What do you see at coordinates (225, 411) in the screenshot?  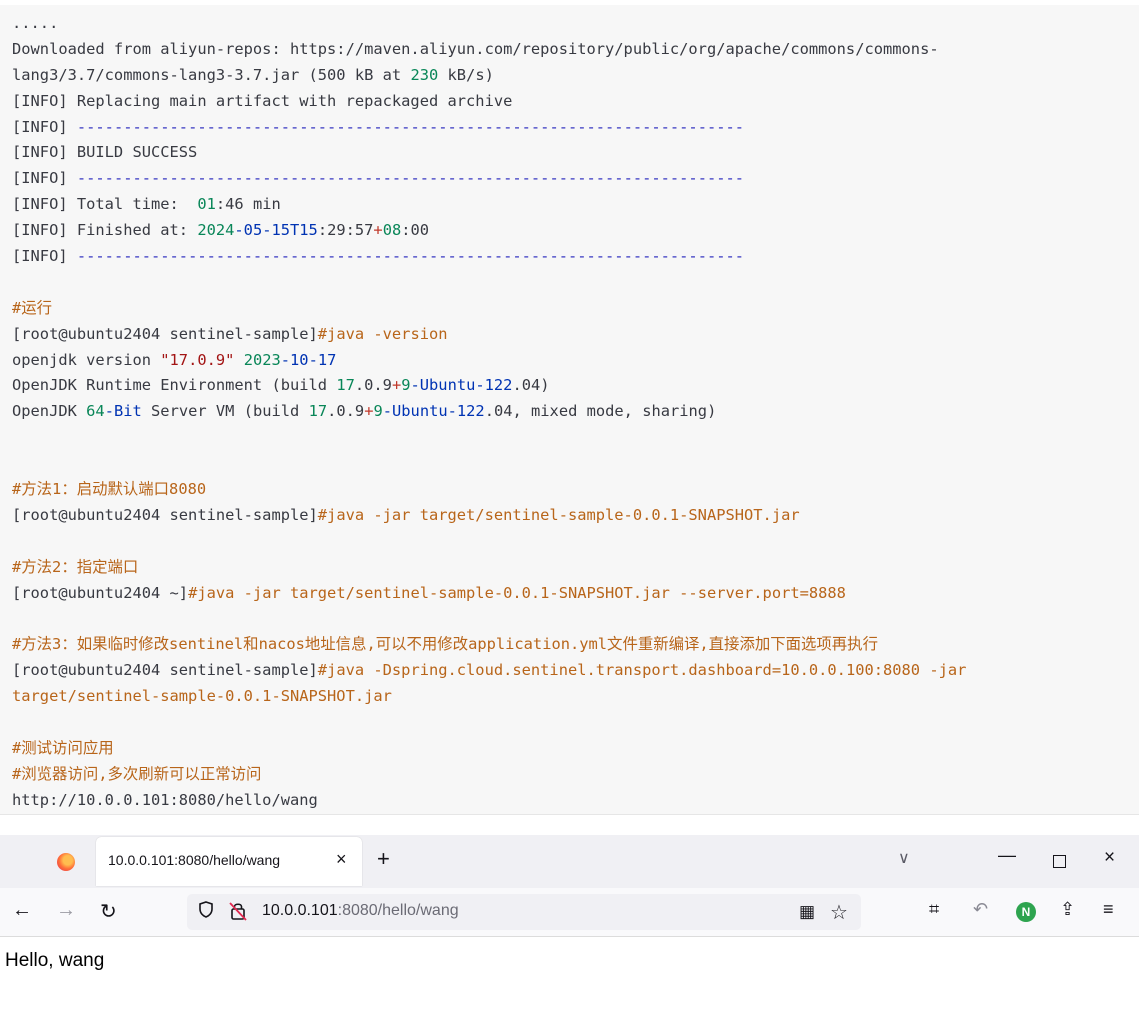 I see `code-token: Server VM (build` at bounding box center [225, 411].